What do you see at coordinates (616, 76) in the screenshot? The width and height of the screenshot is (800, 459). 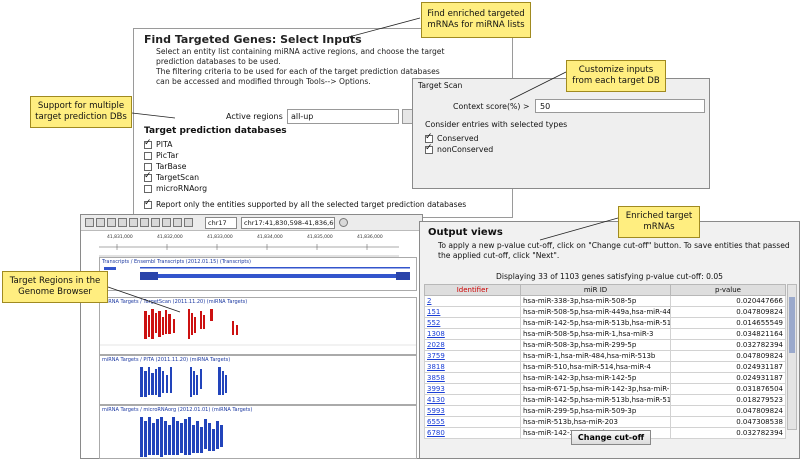 I see `callout-customize: Customize inputs from each target DB` at bounding box center [616, 76].